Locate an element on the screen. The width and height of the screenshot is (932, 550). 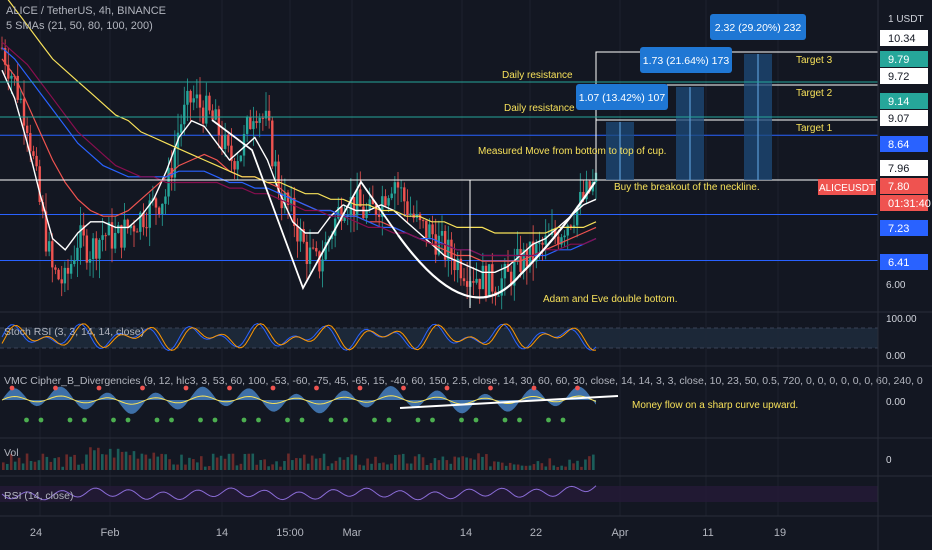
time-tick: 19 is located at coordinates (780, 533).